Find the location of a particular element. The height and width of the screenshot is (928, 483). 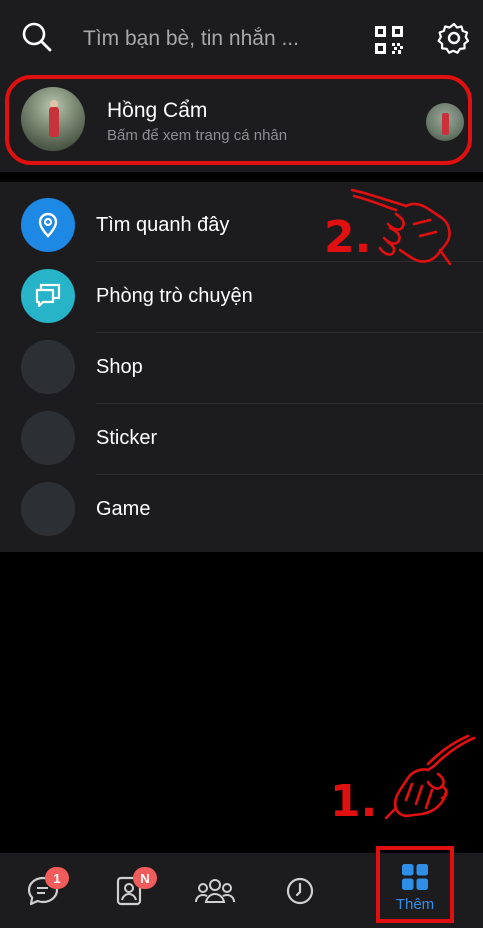

clock-icon is located at coordinates (300, 890).